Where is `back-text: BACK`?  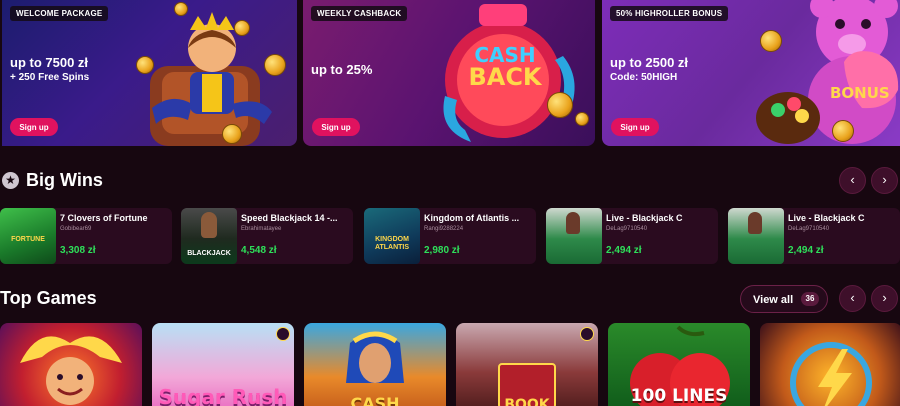
back-text: BACK is located at coordinates (505, 77).